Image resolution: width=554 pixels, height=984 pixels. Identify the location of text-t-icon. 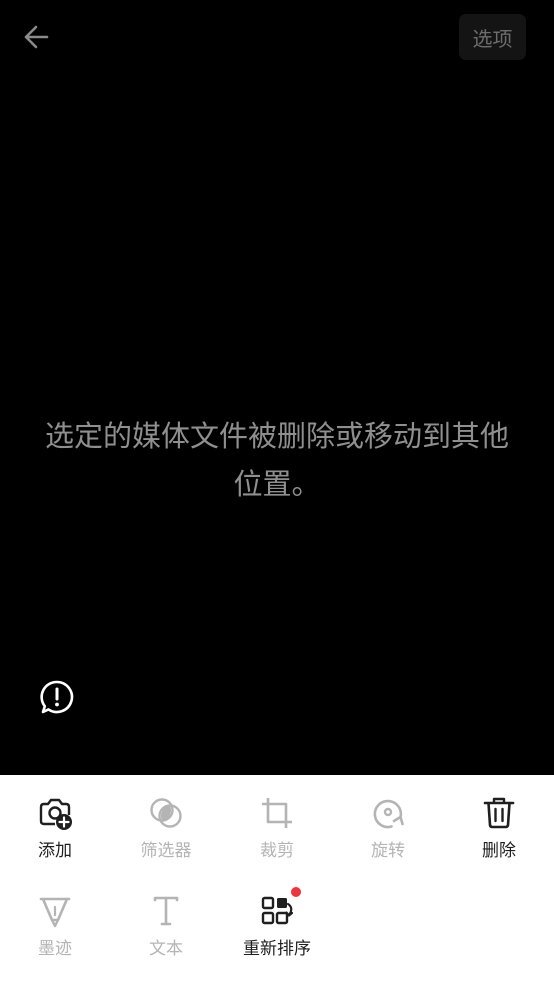
(166, 911).